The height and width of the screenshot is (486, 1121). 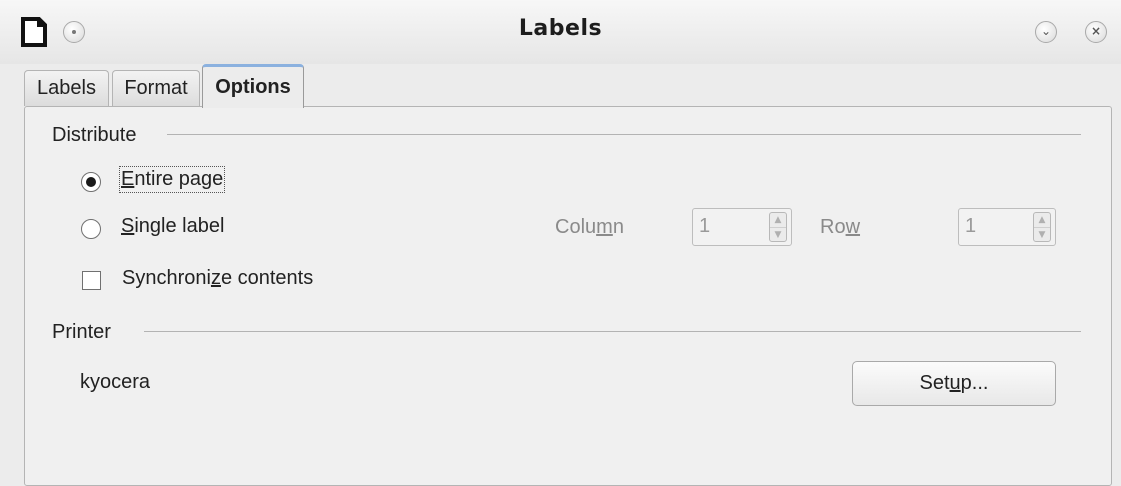 What do you see at coordinates (156, 88) in the screenshot?
I see `tab-format: Format` at bounding box center [156, 88].